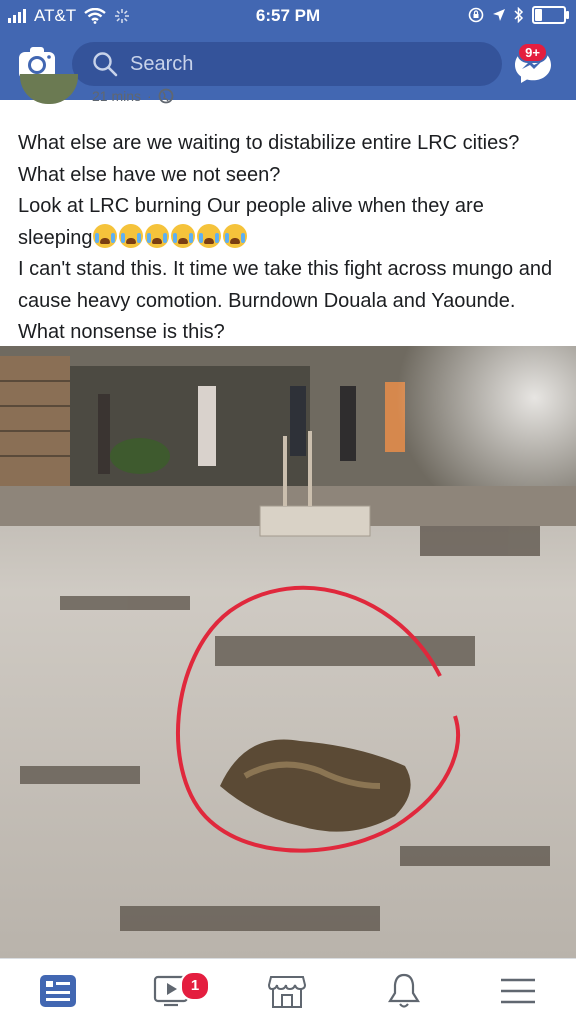 This screenshot has height=1025, width=576. I want to click on emoji-row, so click(170, 236).